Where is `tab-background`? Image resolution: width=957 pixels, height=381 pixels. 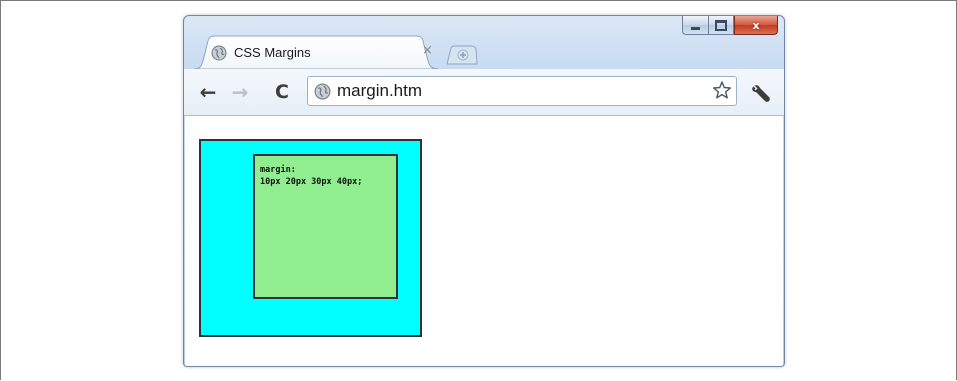 tab-background is located at coordinates (316, 52).